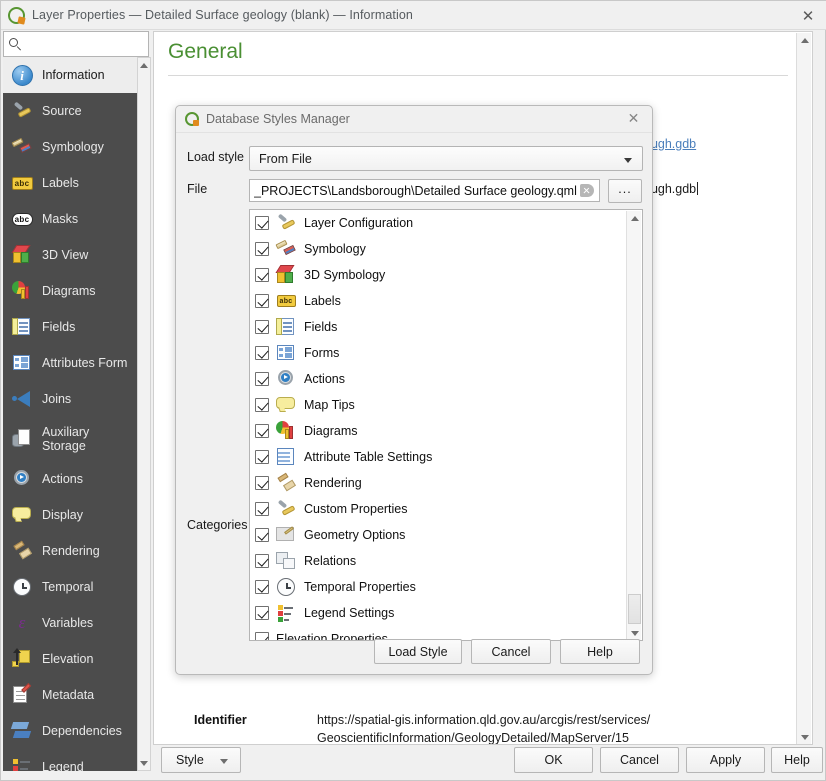  I want to click on custom-properties-icon, so click(286, 509).